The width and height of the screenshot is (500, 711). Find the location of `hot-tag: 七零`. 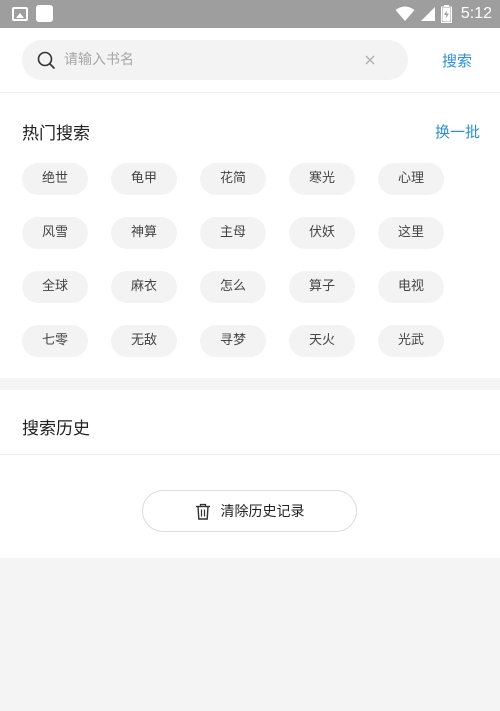

hot-tag: 七零 is located at coordinates (55, 341).